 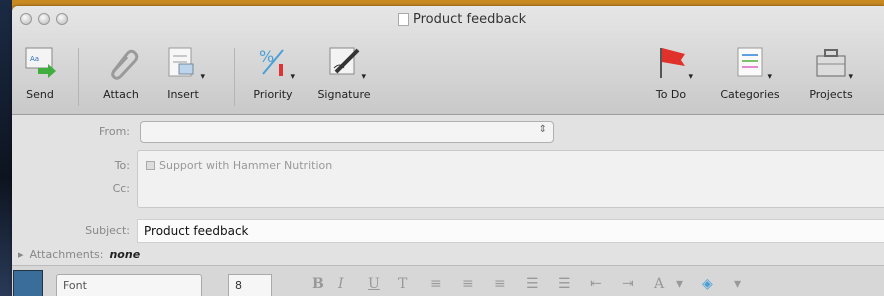 I want to click on window-title: Product feedback, so click(x=462, y=19).